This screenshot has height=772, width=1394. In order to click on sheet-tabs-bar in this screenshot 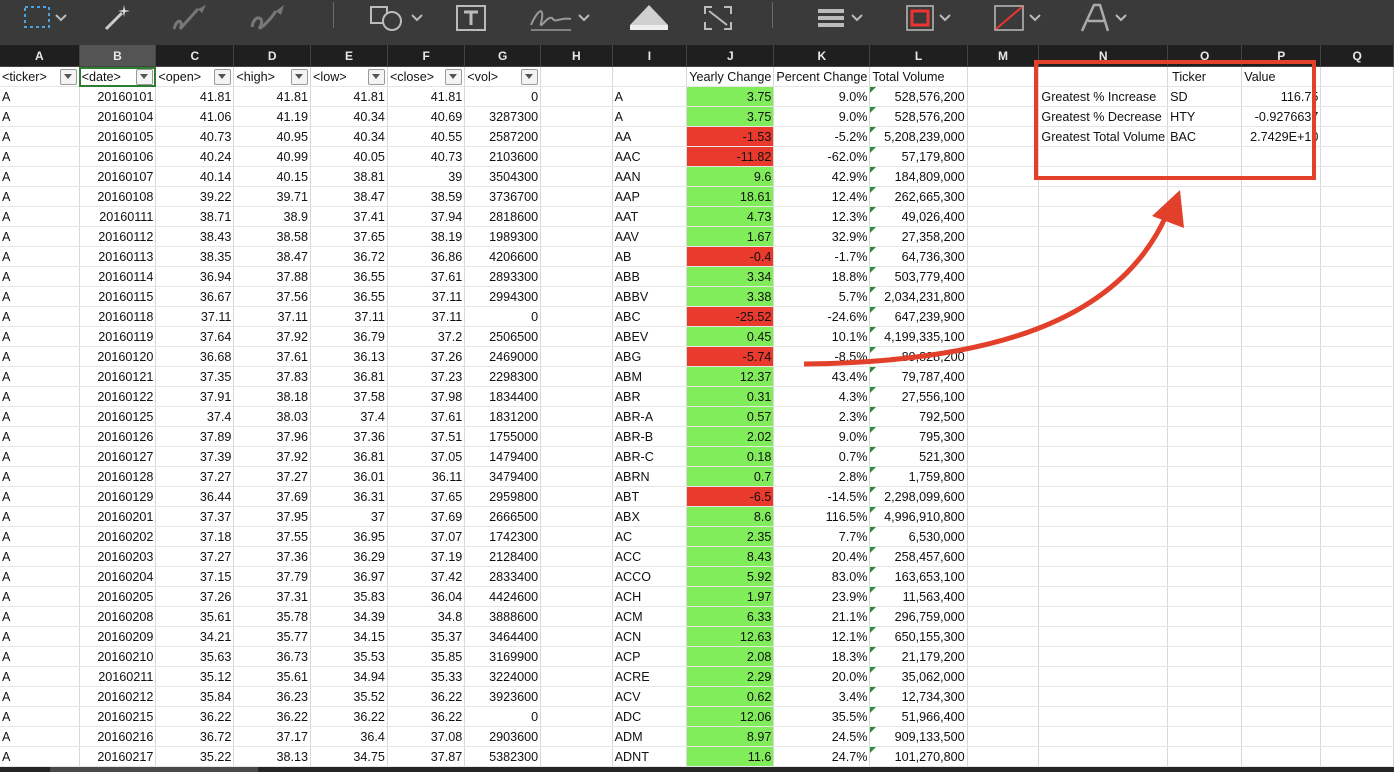, I will do `click(697, 769)`.